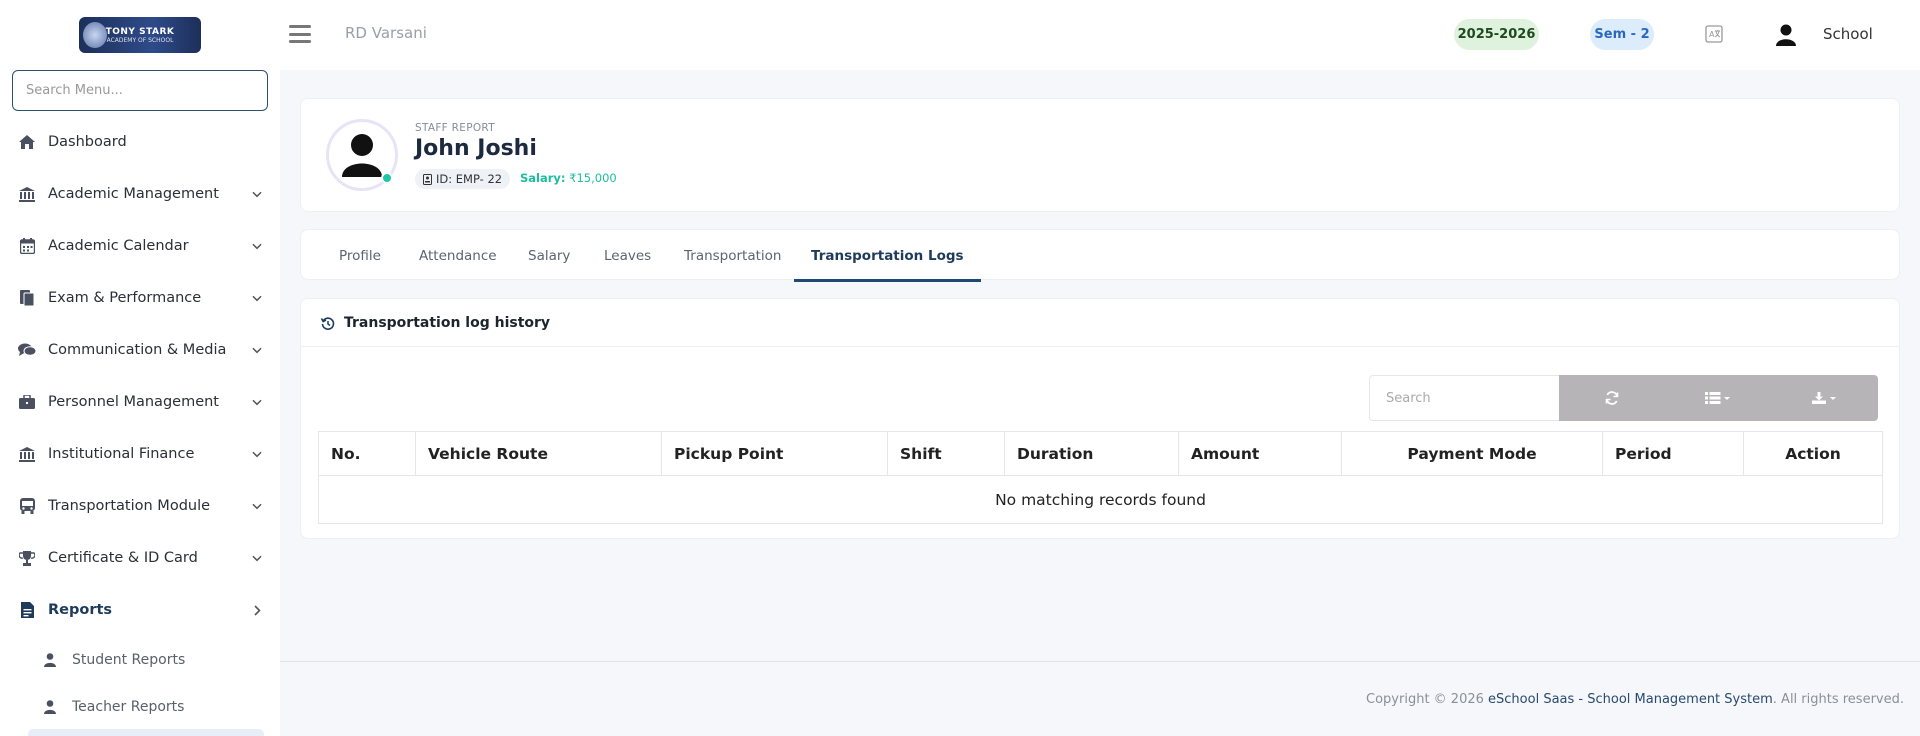 The height and width of the screenshot is (736, 1920). Describe the element at coordinates (1427, 699) in the screenshot. I see `footer-copyright-prefix: Copyright © 2026` at that location.